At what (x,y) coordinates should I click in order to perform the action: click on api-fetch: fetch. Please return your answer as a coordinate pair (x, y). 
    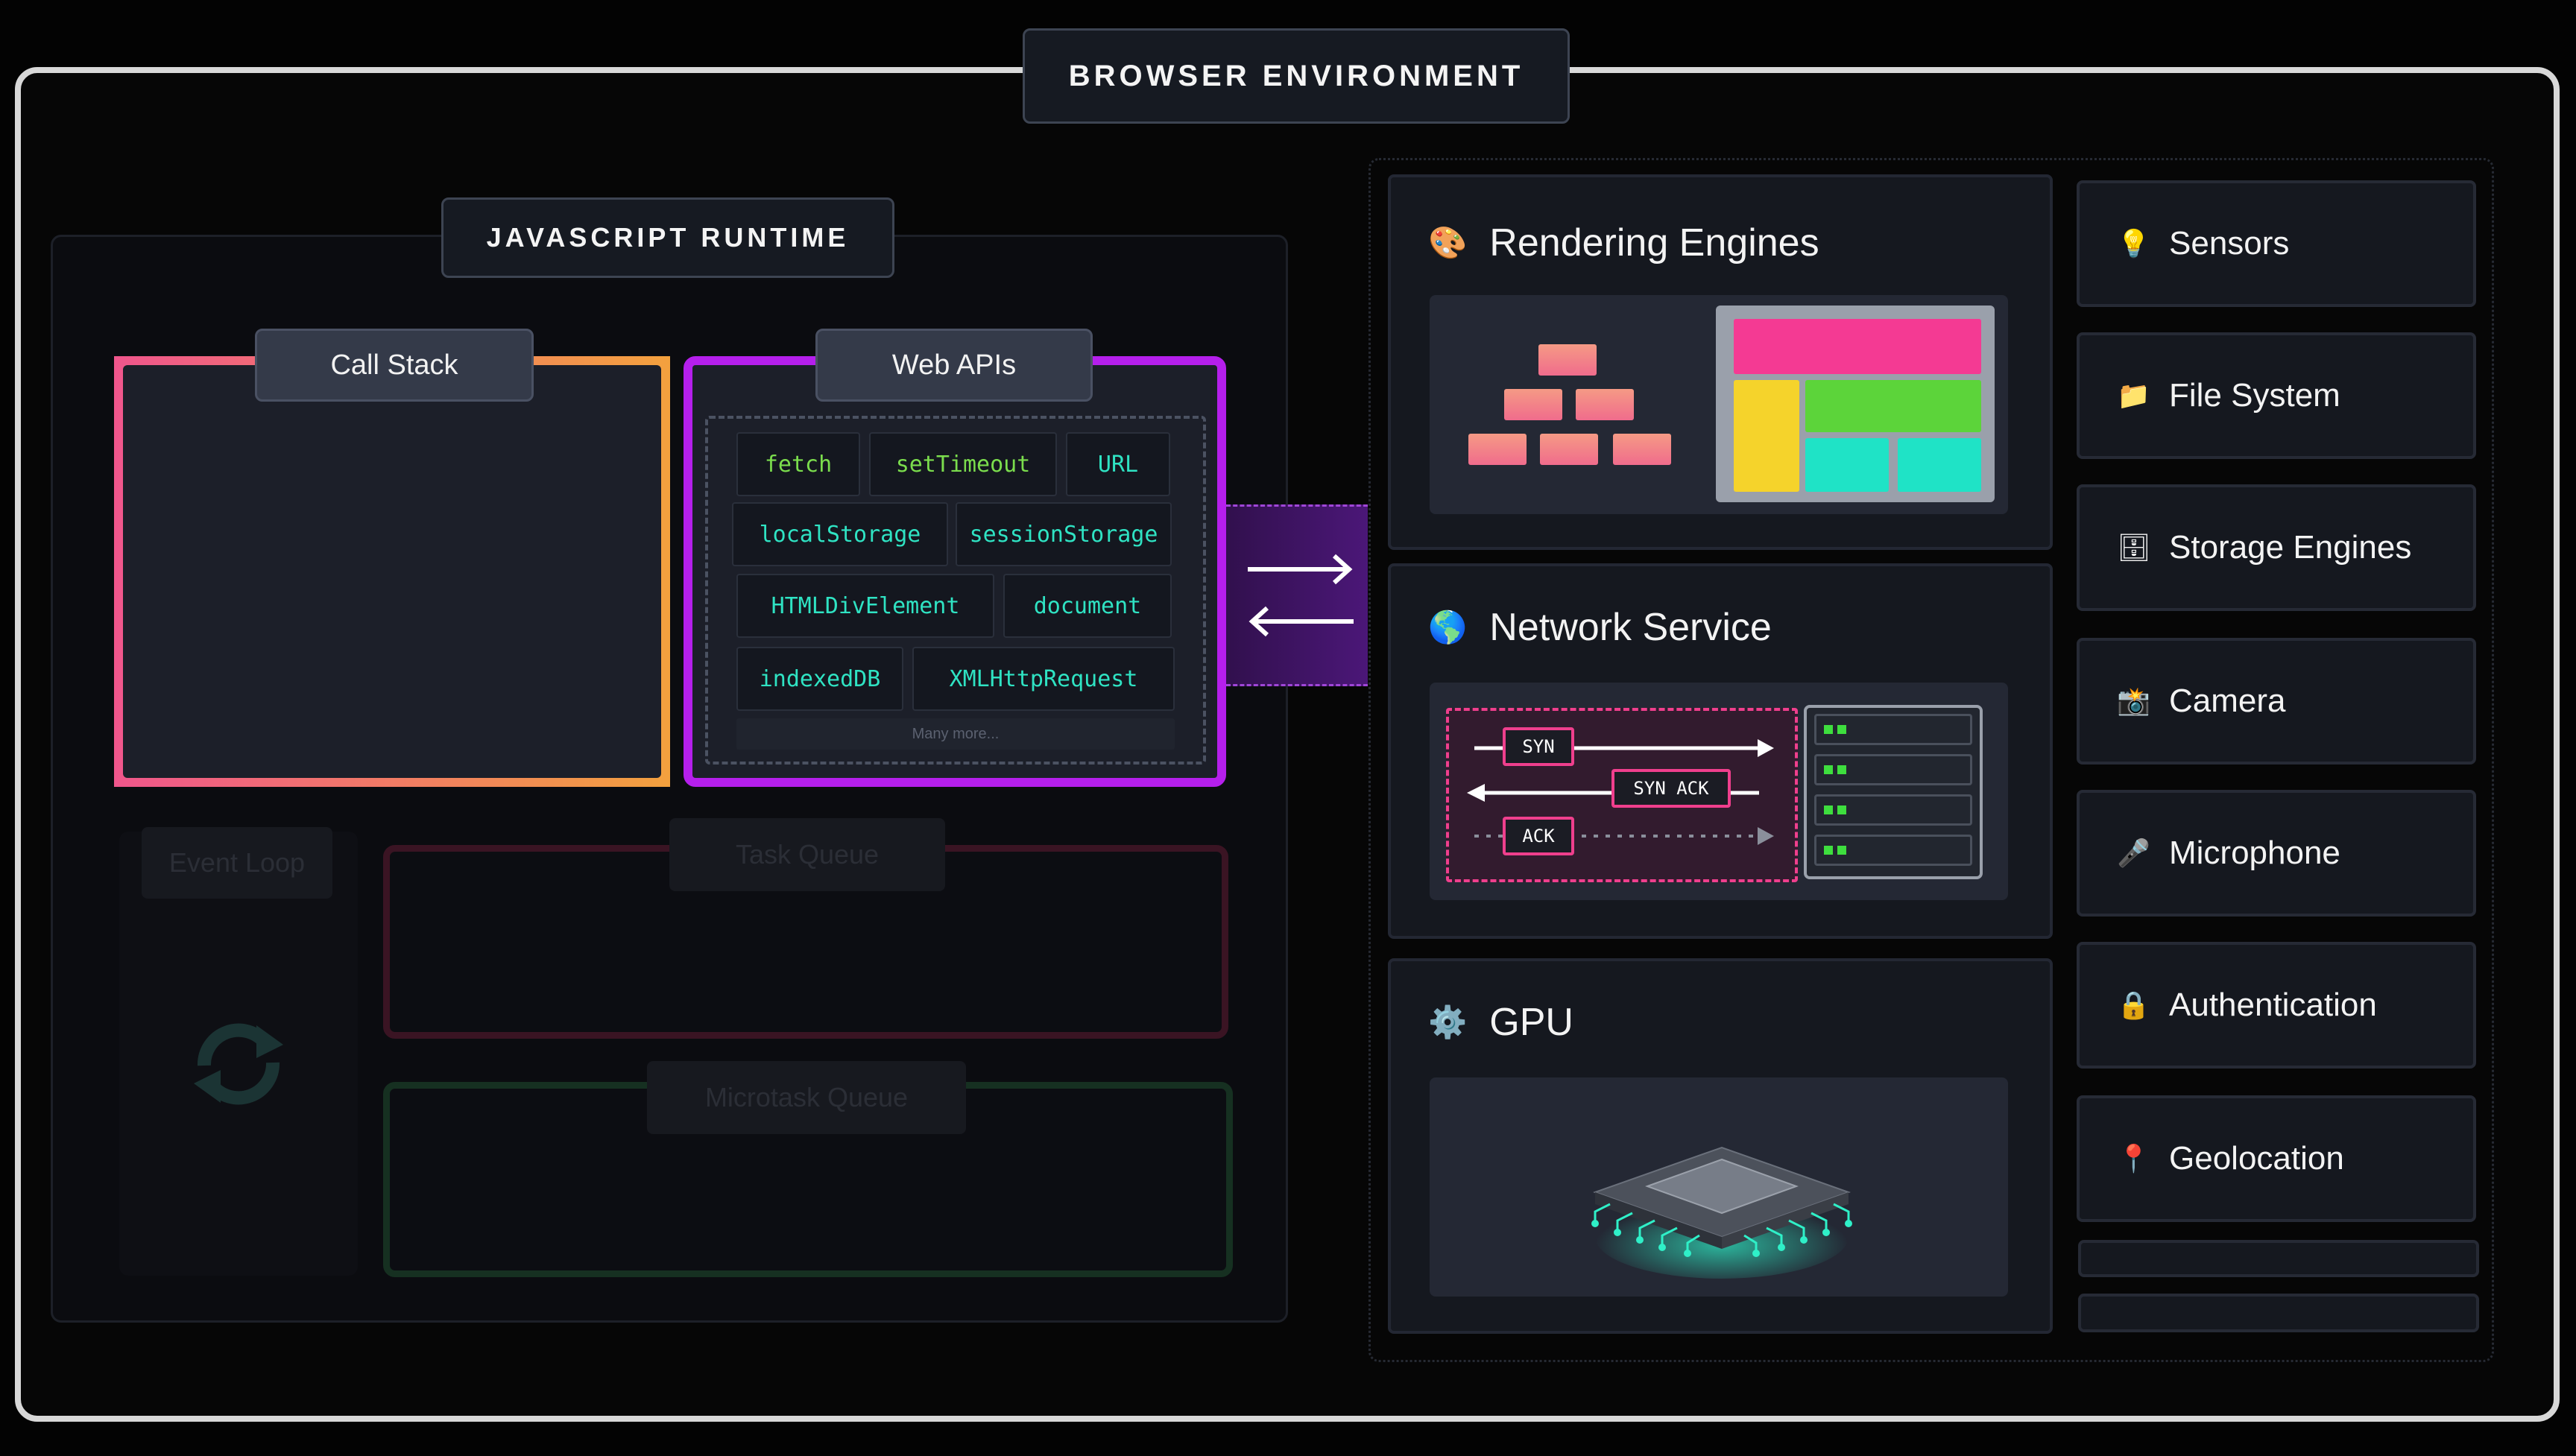
    Looking at the image, I should click on (798, 464).